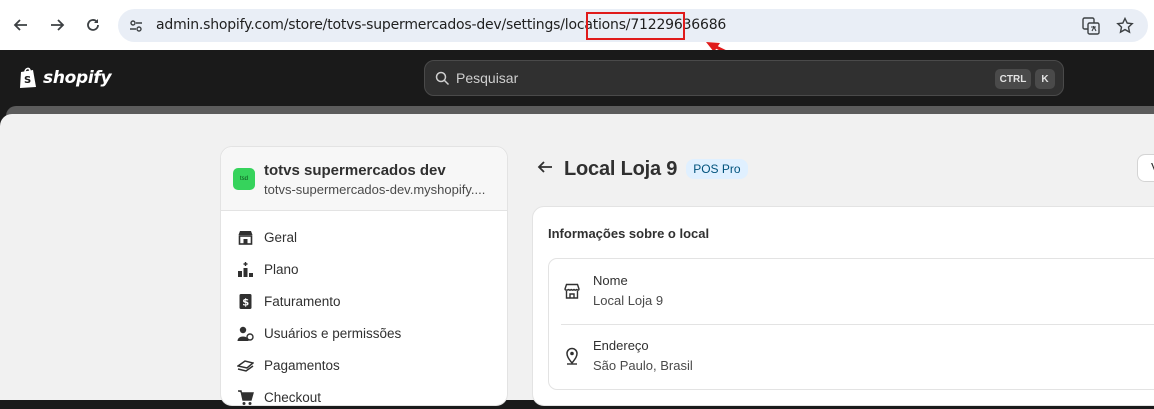 This screenshot has height=409, width=1154. What do you see at coordinates (1145, 168) in the screenshot?
I see `header-action-button: V` at bounding box center [1145, 168].